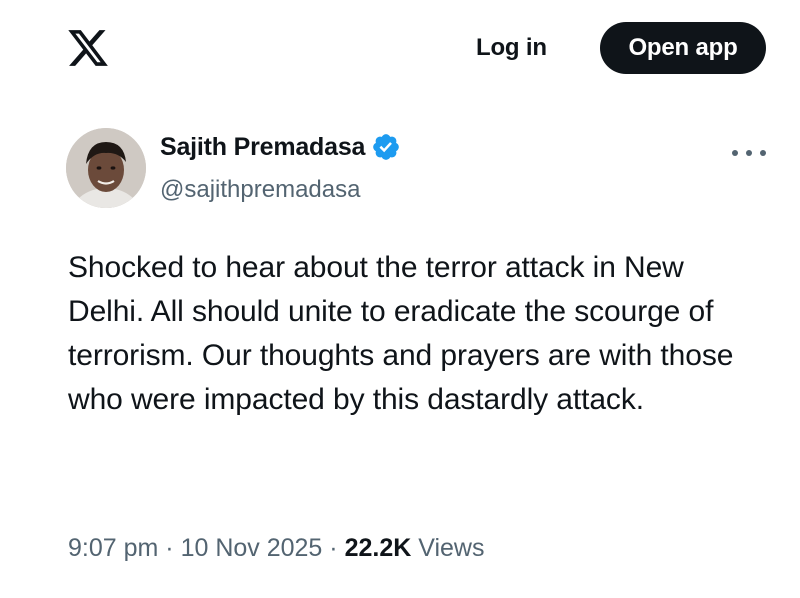 Image resolution: width=800 pixels, height=598 pixels. What do you see at coordinates (448, 548) in the screenshot?
I see `views-label: Views` at bounding box center [448, 548].